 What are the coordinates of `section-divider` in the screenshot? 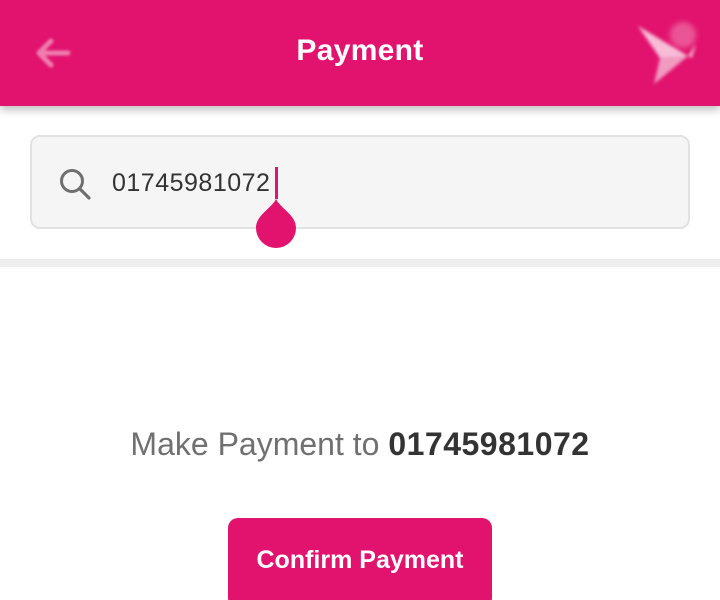 It's located at (360, 263).